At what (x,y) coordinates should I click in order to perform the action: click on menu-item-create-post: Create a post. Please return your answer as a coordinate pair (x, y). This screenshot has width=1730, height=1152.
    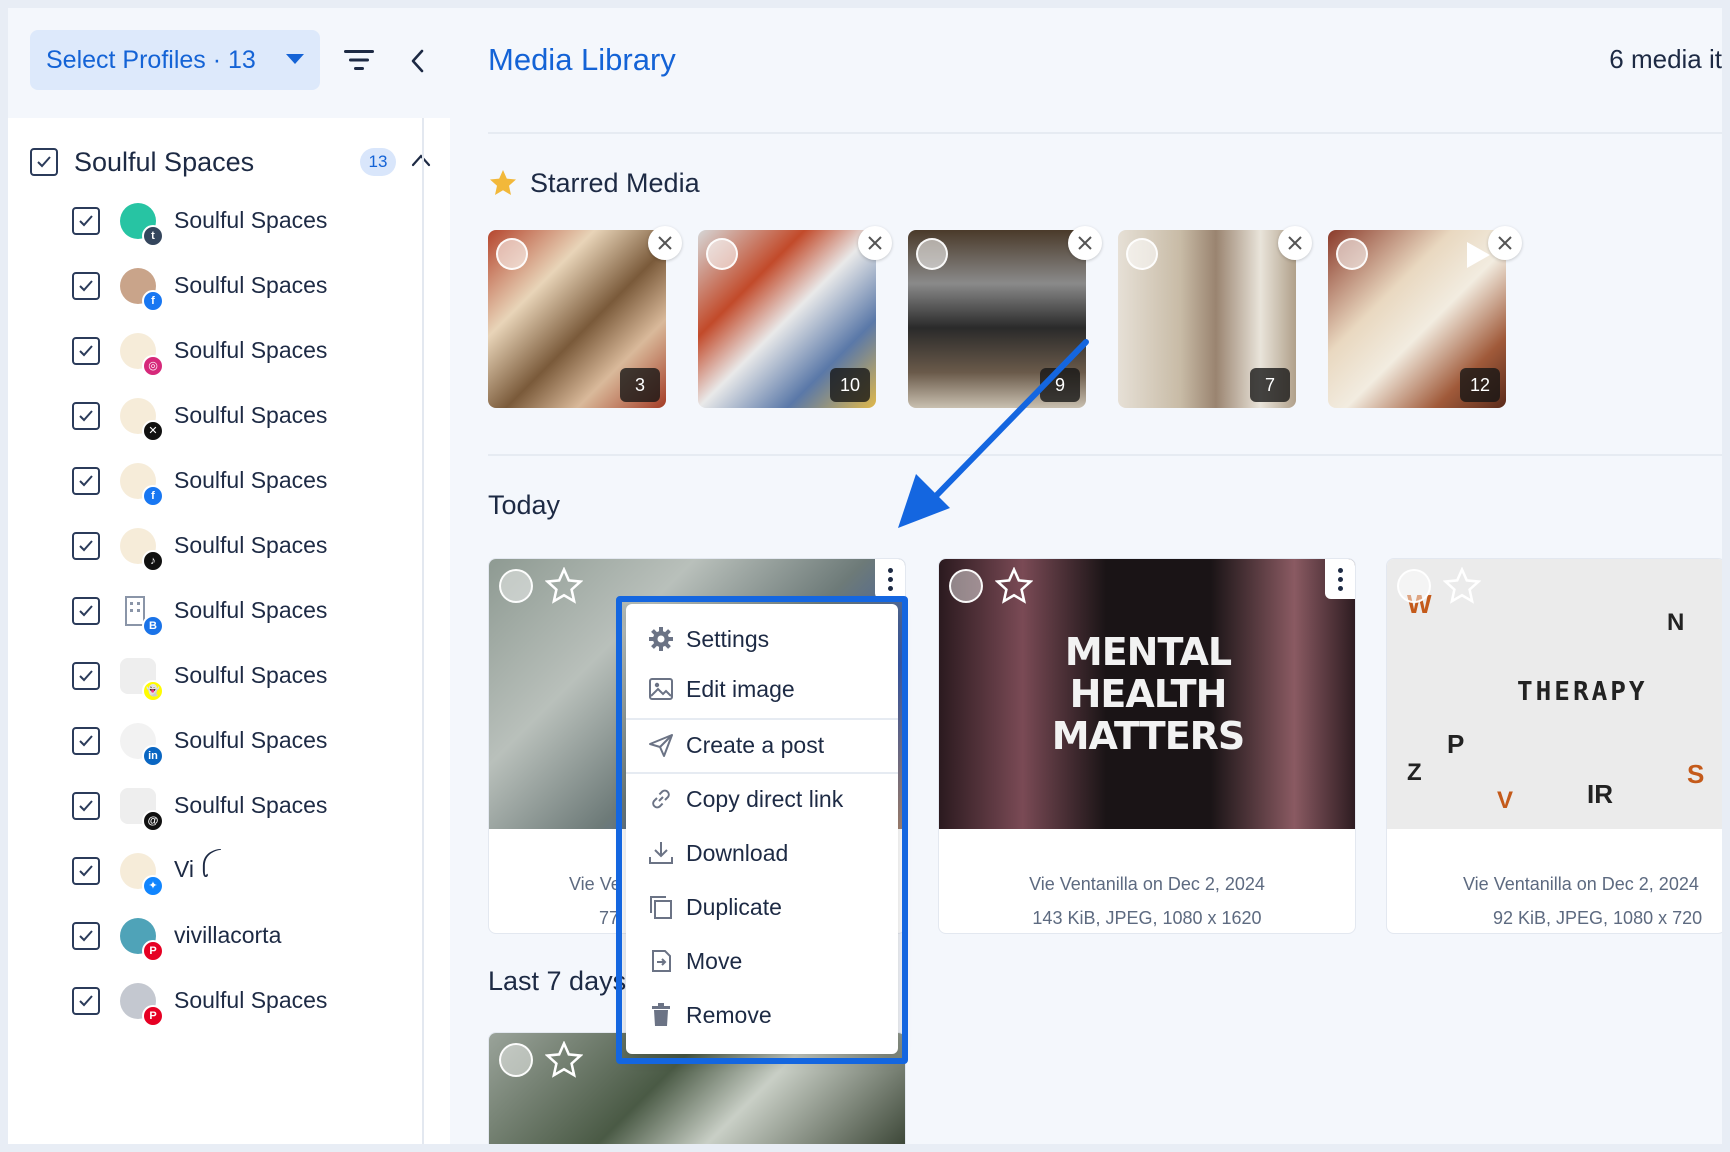
    Looking at the image, I should click on (762, 745).